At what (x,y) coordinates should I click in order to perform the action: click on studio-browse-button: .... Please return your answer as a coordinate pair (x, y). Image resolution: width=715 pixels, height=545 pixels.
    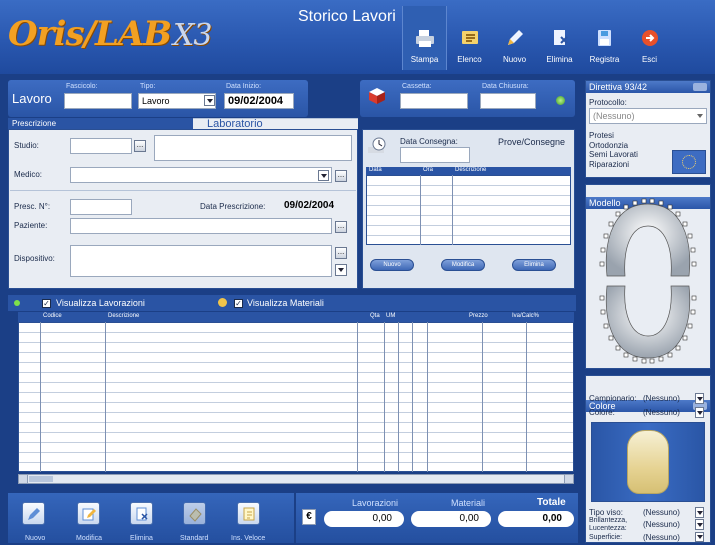
    Looking at the image, I should click on (140, 146).